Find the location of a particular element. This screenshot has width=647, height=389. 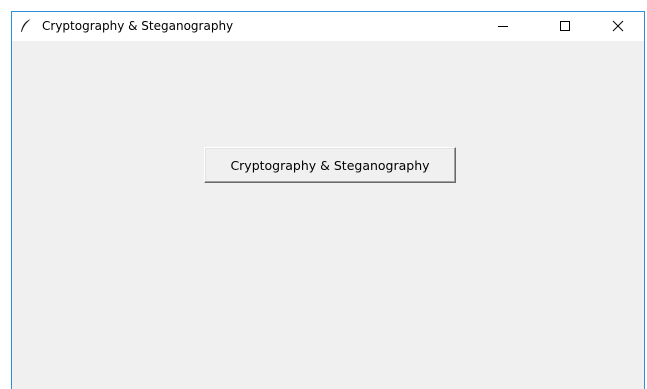

feather-icon is located at coordinates (26, 26).